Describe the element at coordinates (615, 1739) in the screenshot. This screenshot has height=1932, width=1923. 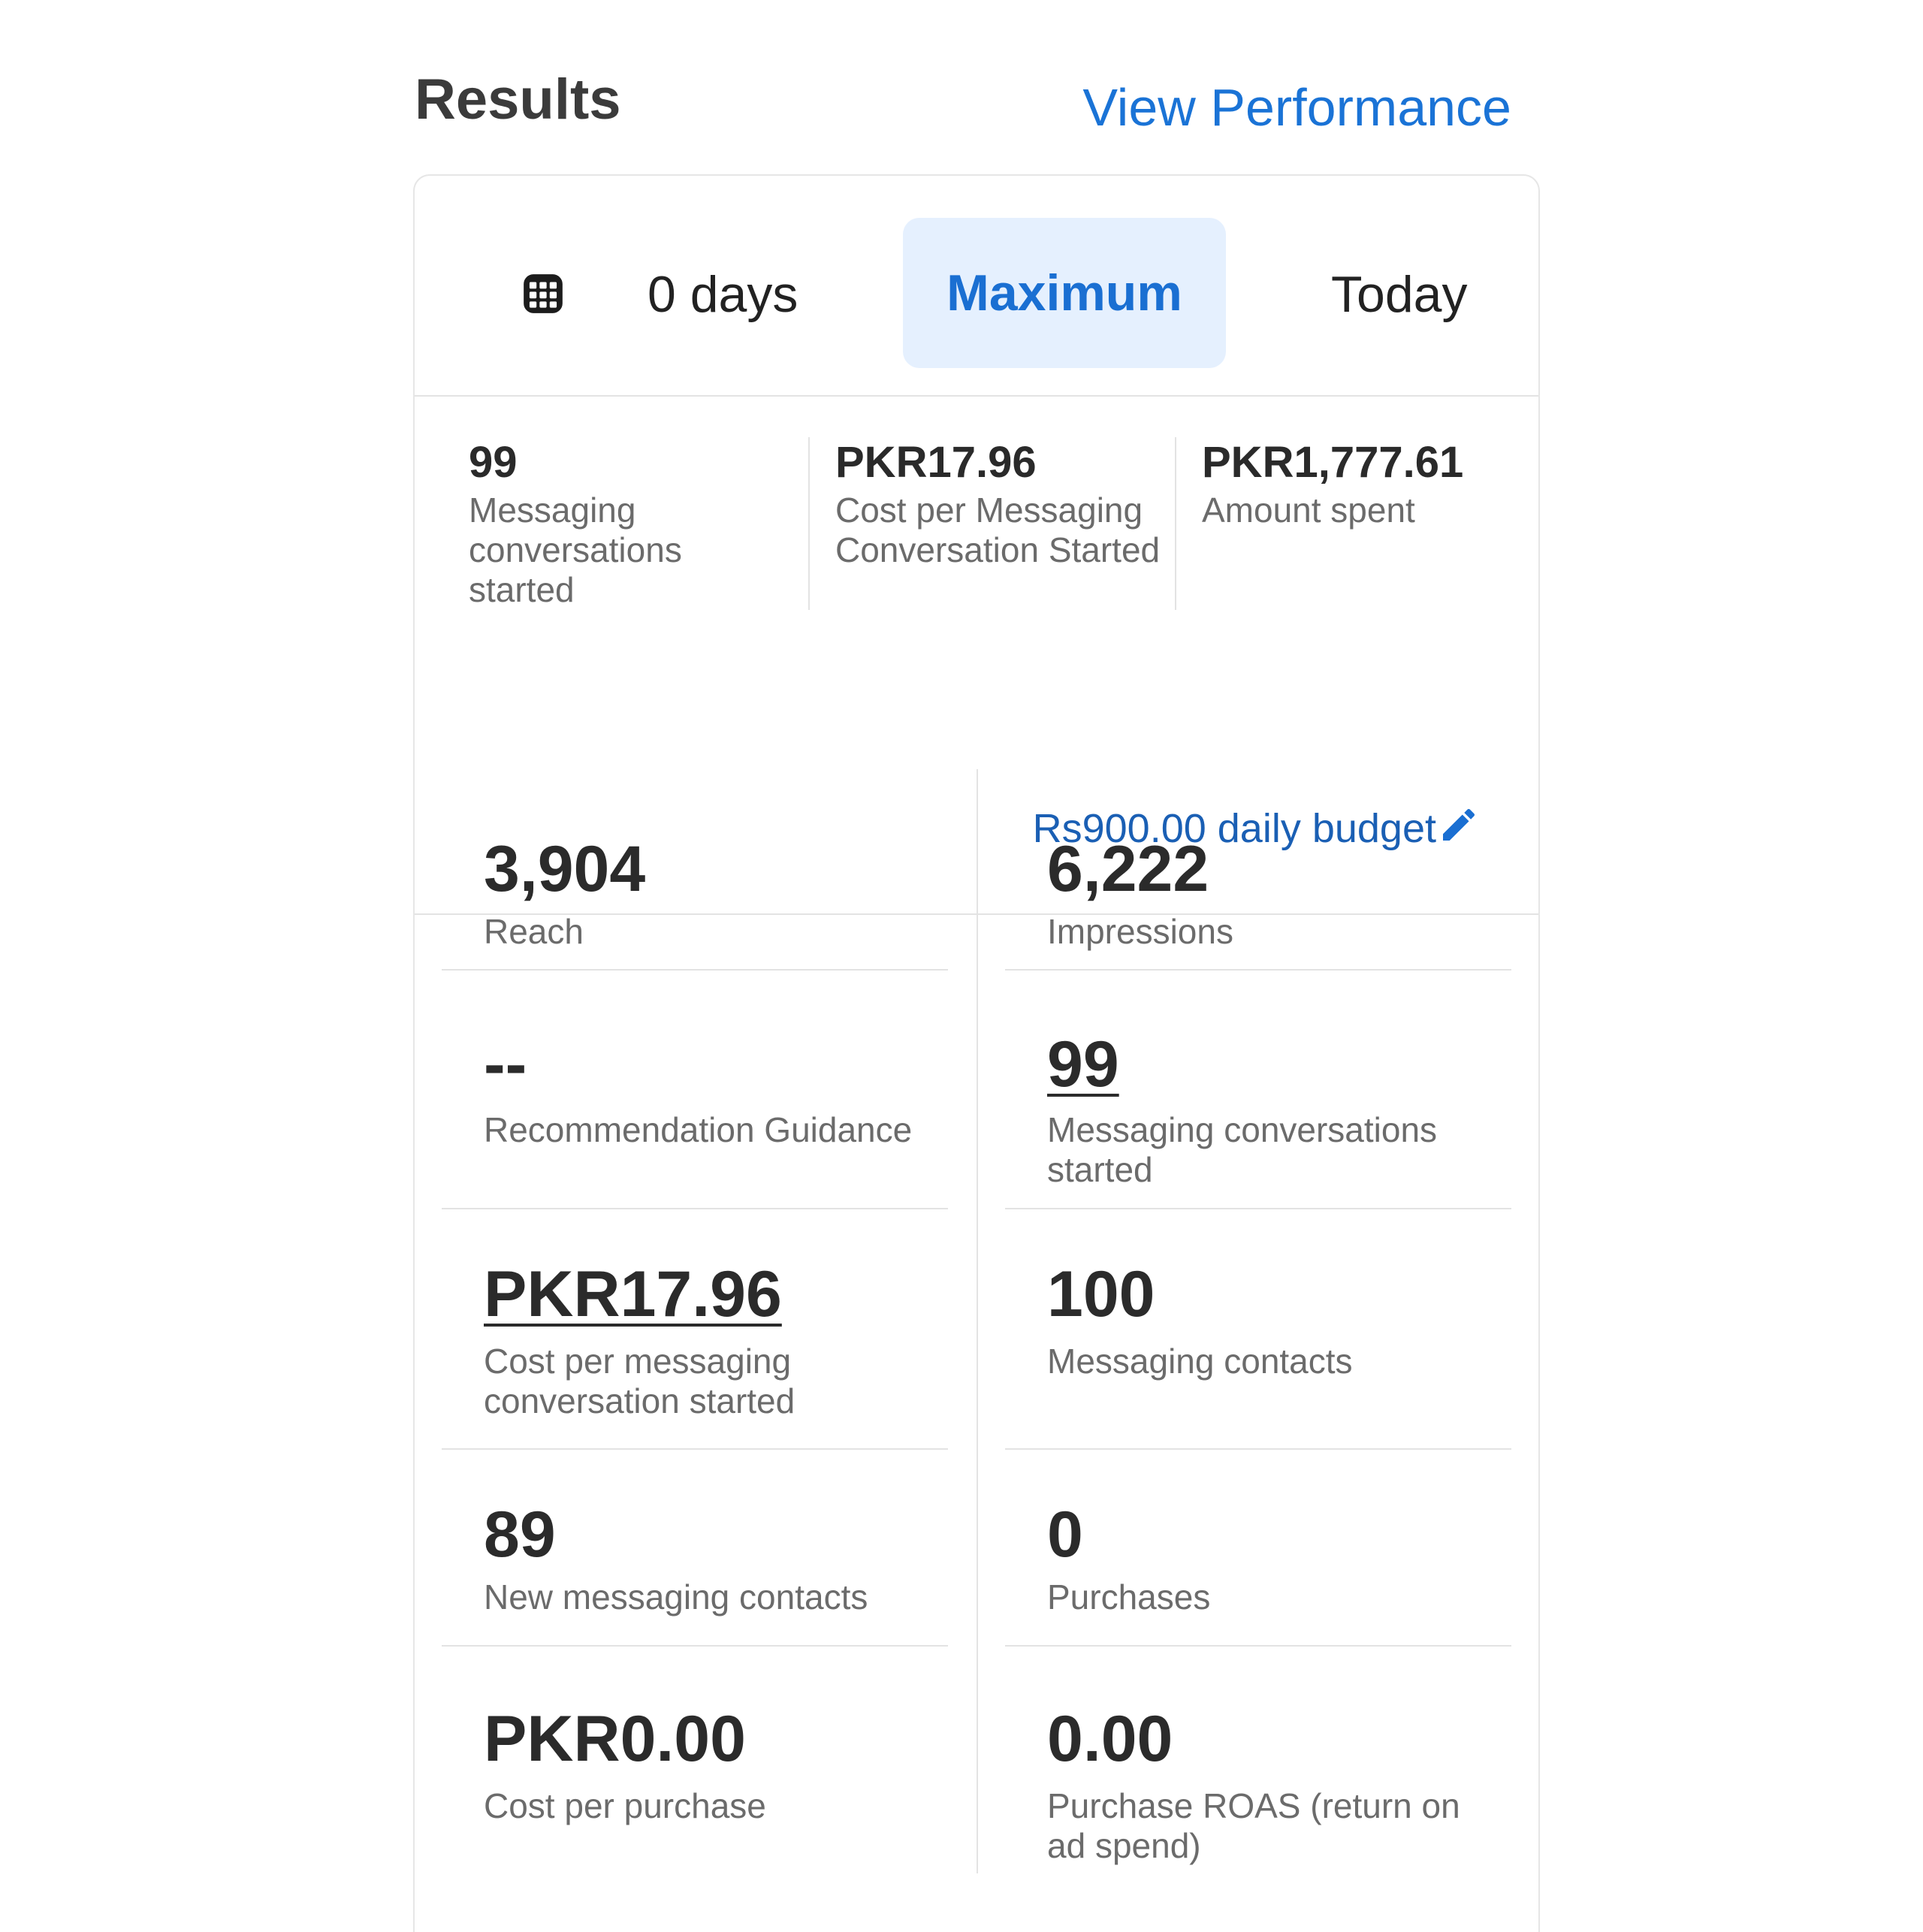
I see `metric-value: PKR0.00` at that location.